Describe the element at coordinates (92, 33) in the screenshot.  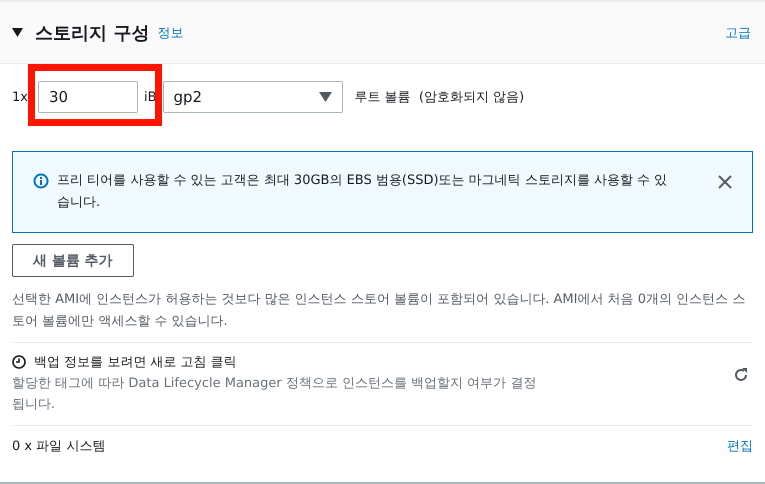
I see `section-title: 스토리지 구성` at that location.